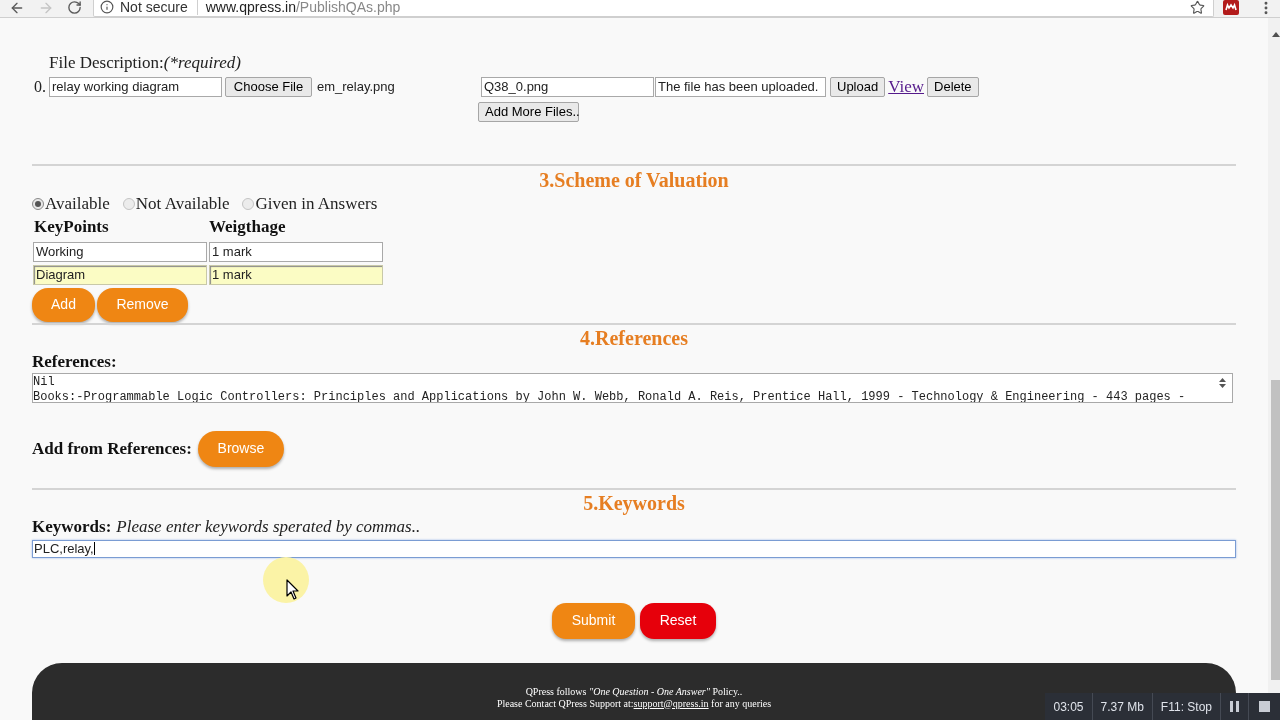  I want to click on scrollbar-thumb, so click(1275, 530).